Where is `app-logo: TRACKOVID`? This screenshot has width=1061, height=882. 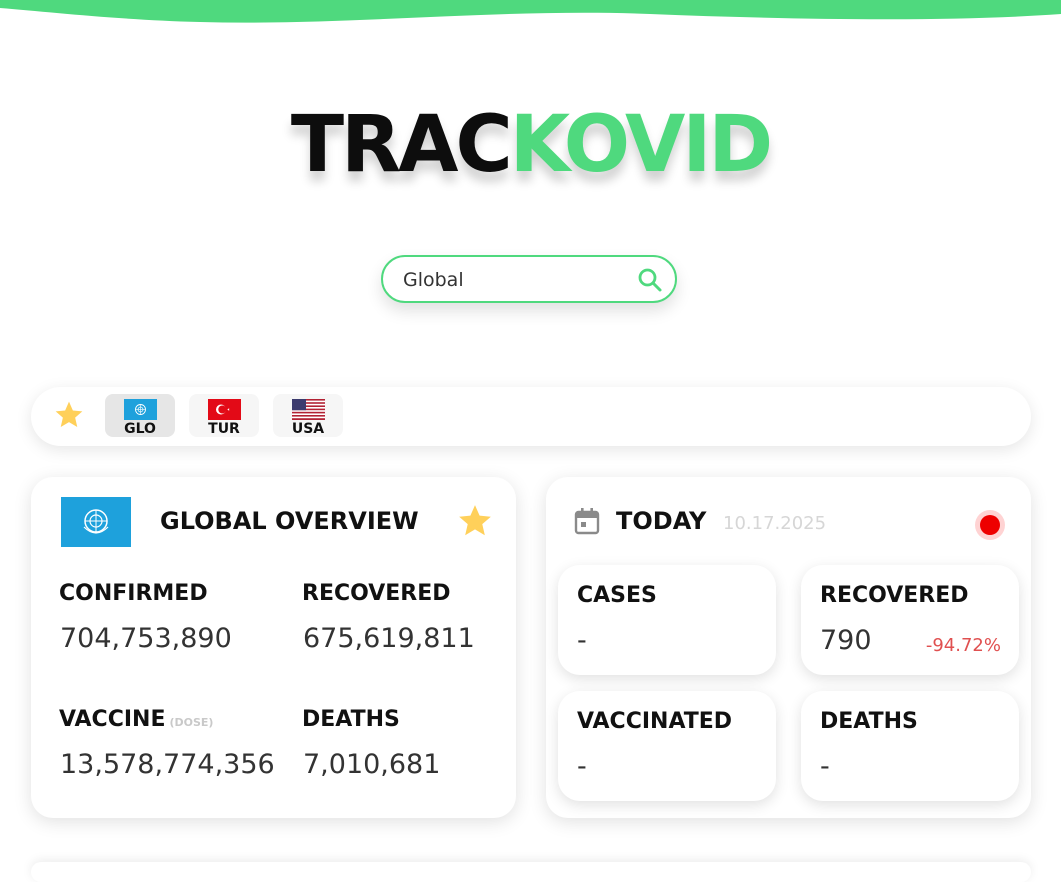
app-logo: TRACKOVID is located at coordinates (530, 145).